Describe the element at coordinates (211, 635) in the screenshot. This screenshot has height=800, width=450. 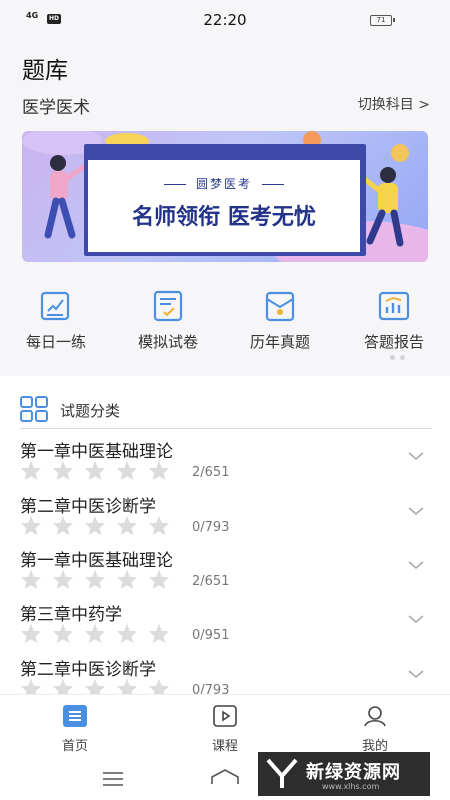
I see `chapter-progress-count: 0/951` at that location.